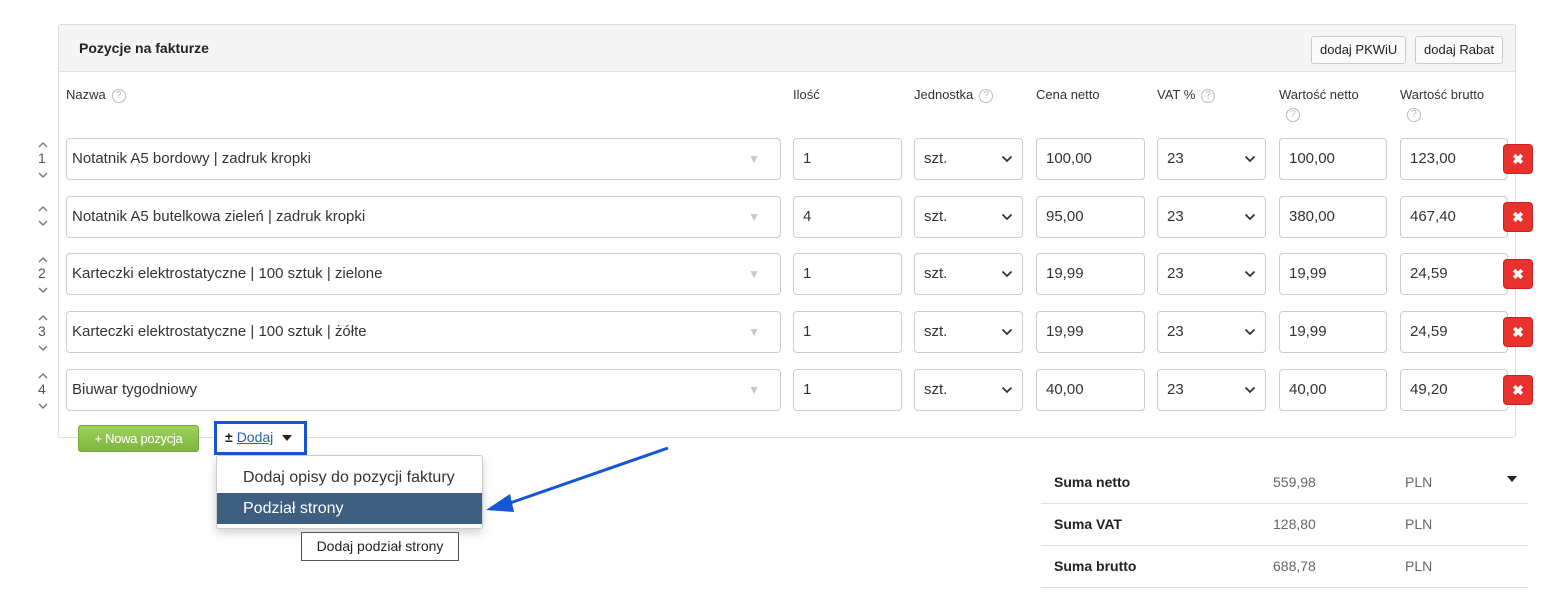  Describe the element at coordinates (1186, 95) in the screenshot. I see `col-header-vat: VAT %?` at that location.